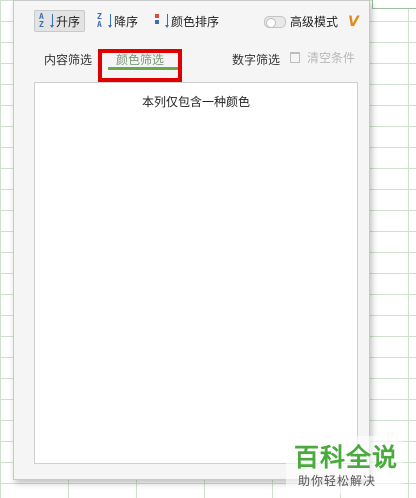 This screenshot has width=416, height=498. I want to click on annotation-highlight-box, so click(140, 65).